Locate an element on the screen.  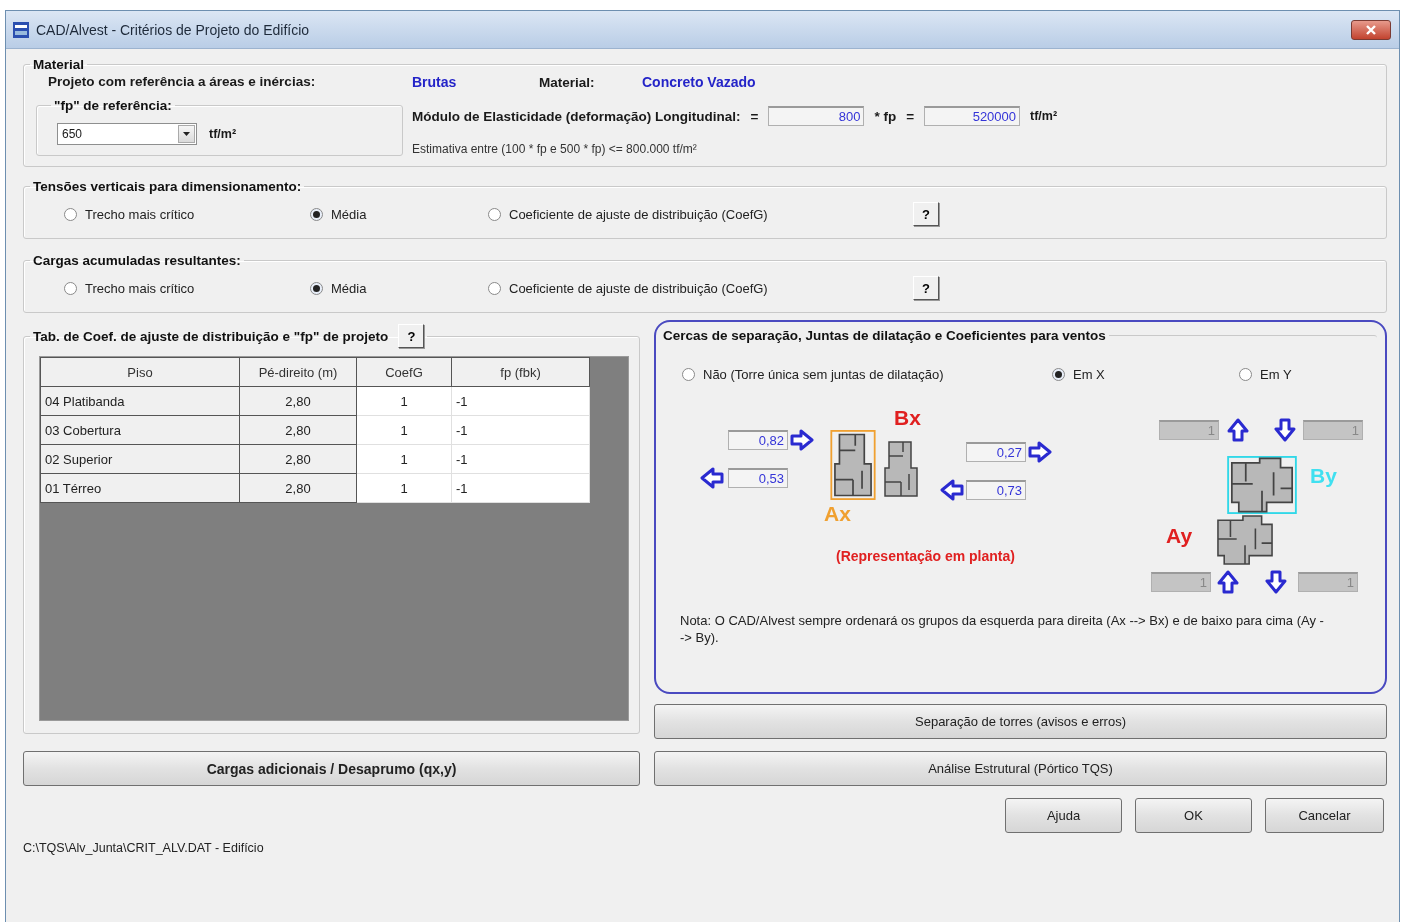
window-title: CAD/Alvest - Critérios de Projeto do Edifício is located at coordinates (173, 29).